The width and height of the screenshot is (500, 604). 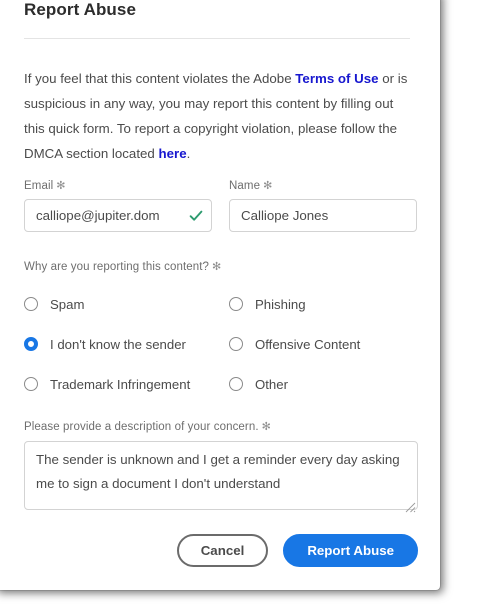 I want to click on name-input, so click(x=323, y=215).